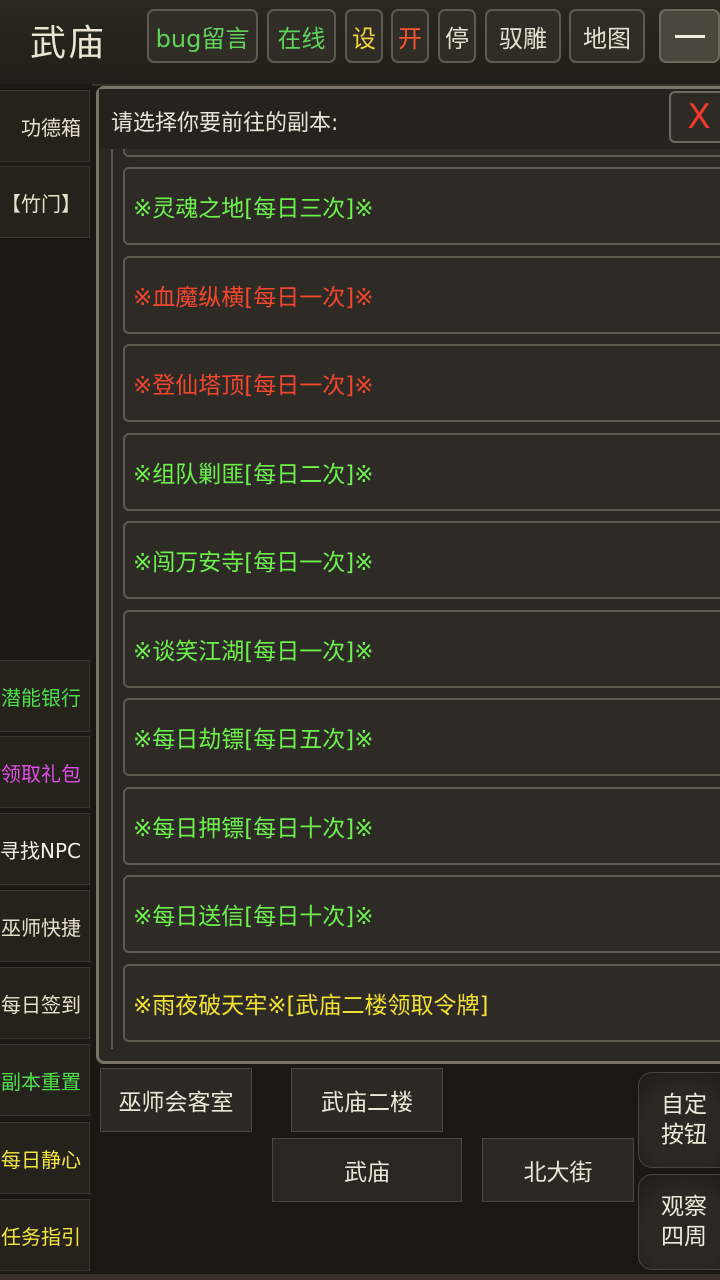 This screenshot has width=720, height=1280. Describe the element at coordinates (421, 649) in the screenshot. I see `dungeon-item-laughing-jianghu: ※谈笑江湖[每日一次]※` at that location.